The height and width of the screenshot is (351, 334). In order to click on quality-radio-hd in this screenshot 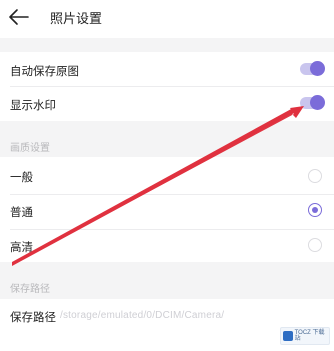, I will do `click(315, 245)`.